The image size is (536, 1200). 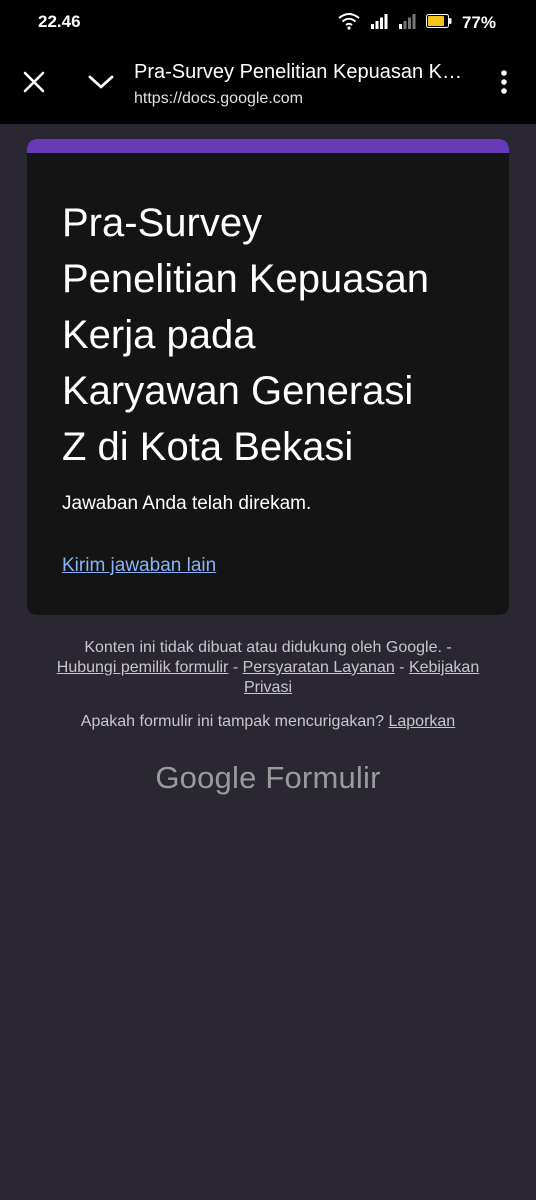 What do you see at coordinates (268, 23) in the screenshot?
I see `status-bar: 22.46 77%` at bounding box center [268, 23].